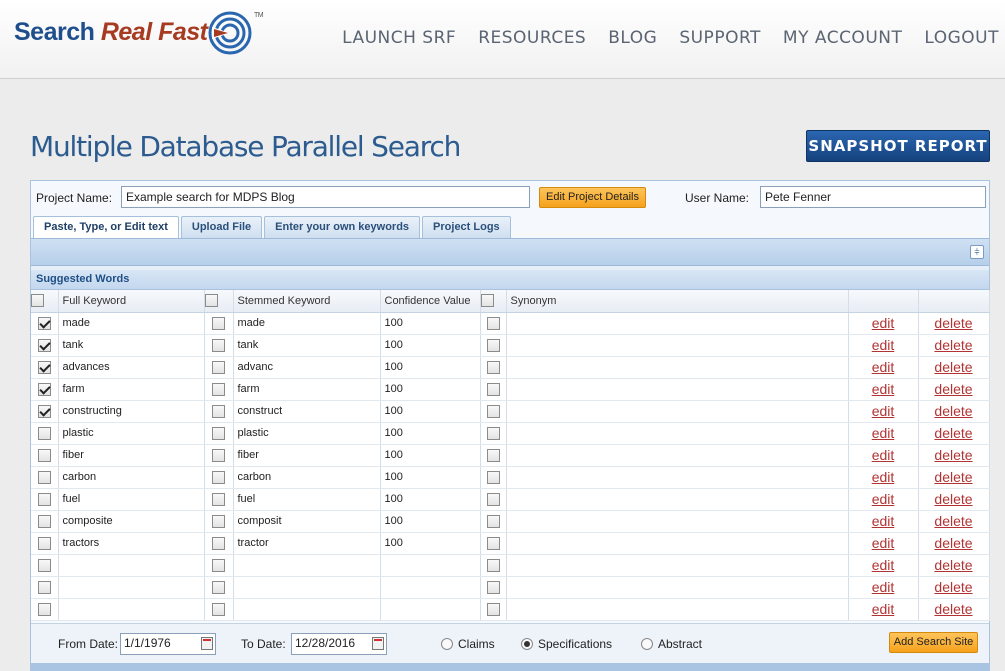 The width and height of the screenshot is (1005, 671). I want to click on chevron-down-icon: ⫩, so click(977, 252).